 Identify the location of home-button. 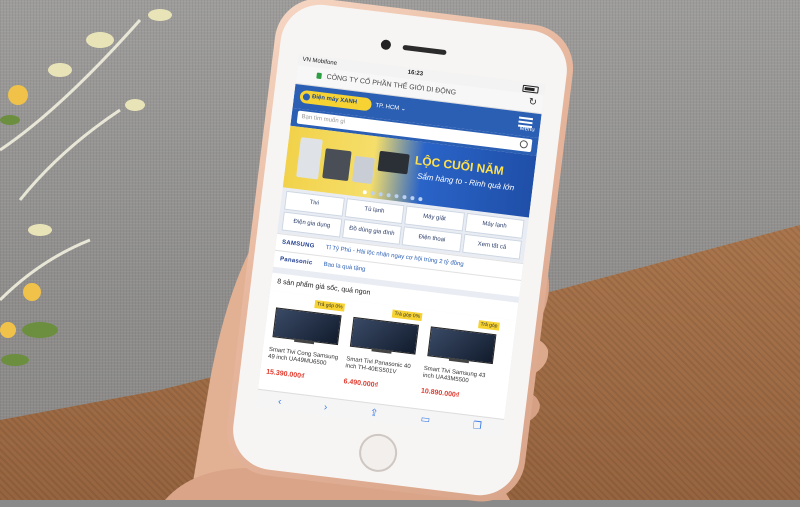
(378, 453).